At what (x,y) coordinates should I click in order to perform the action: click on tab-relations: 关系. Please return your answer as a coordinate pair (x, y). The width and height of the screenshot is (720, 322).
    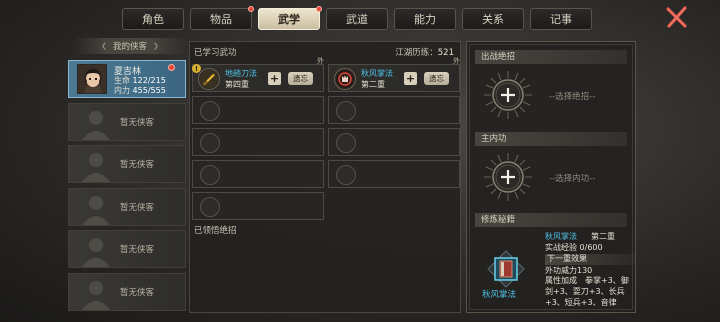
    Looking at the image, I should click on (493, 19).